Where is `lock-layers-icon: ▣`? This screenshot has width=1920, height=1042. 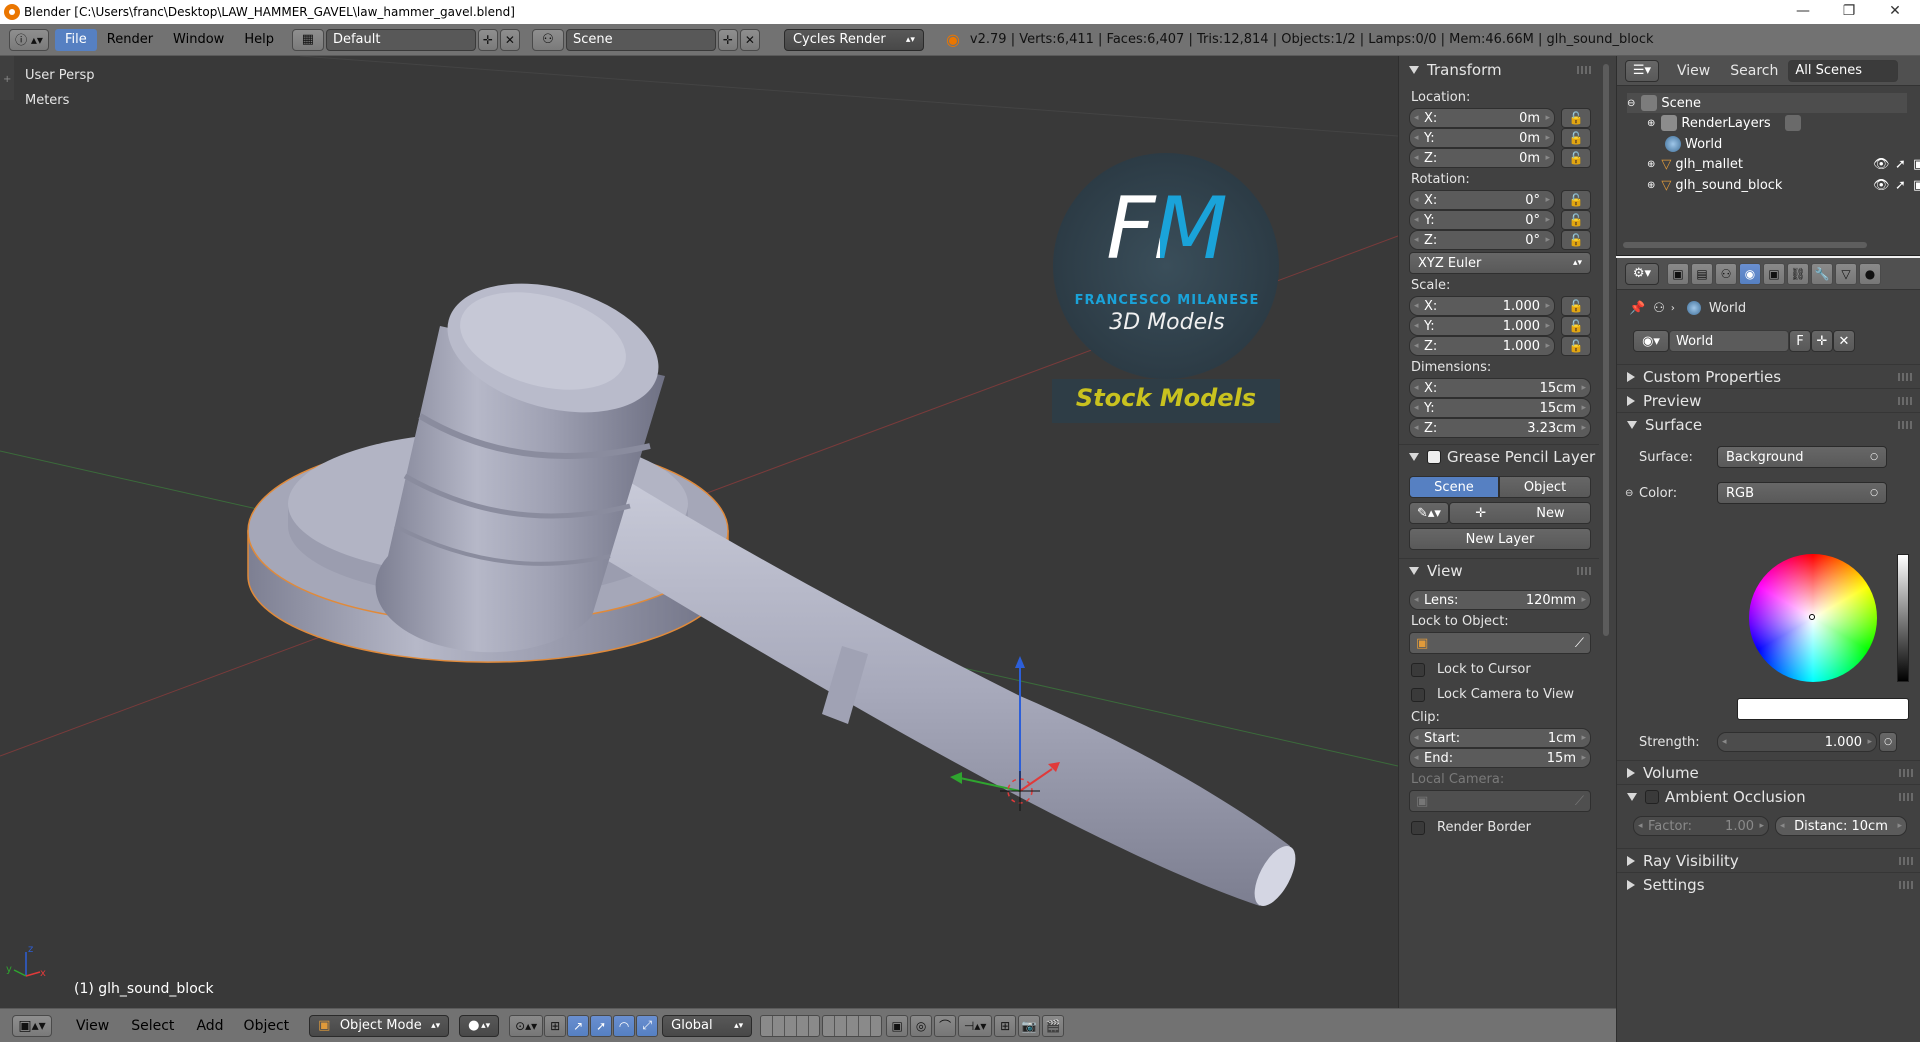
lock-layers-icon: ▣ is located at coordinates (897, 1025).